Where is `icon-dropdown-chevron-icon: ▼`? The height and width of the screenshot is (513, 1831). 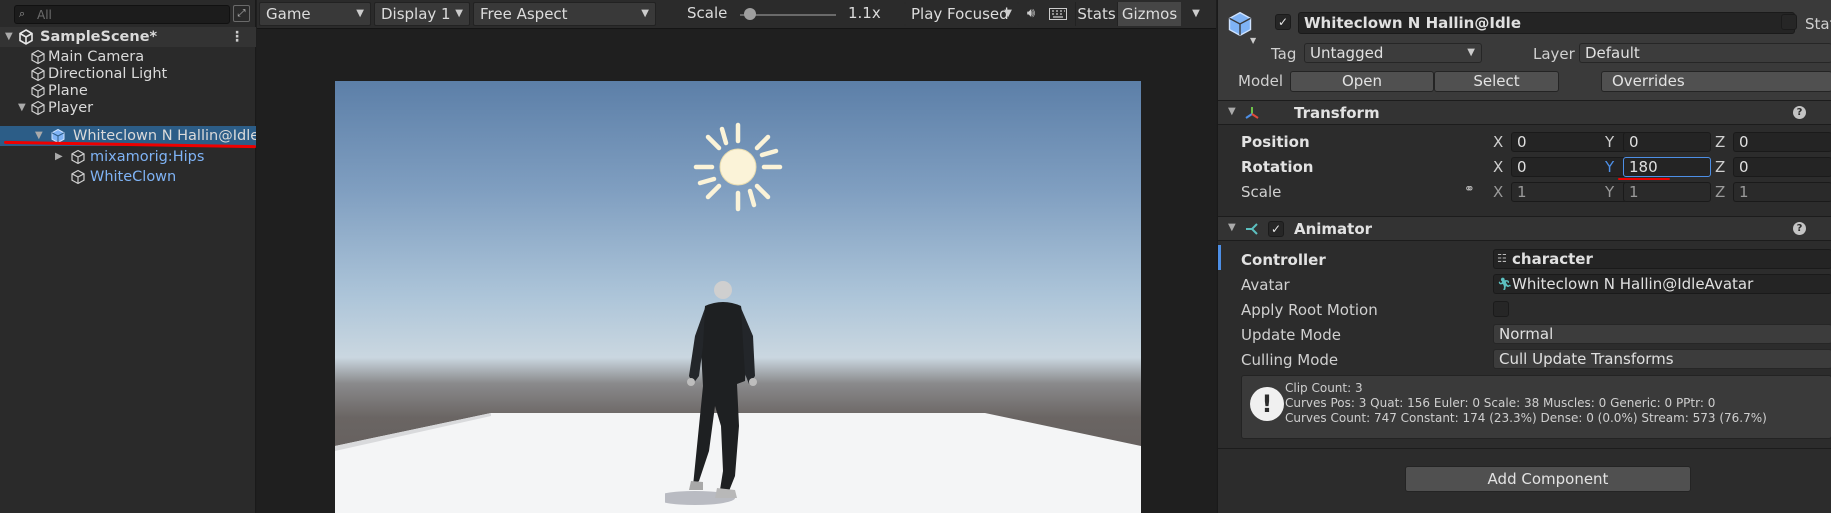 icon-dropdown-chevron-icon: ▼ is located at coordinates (1253, 40).